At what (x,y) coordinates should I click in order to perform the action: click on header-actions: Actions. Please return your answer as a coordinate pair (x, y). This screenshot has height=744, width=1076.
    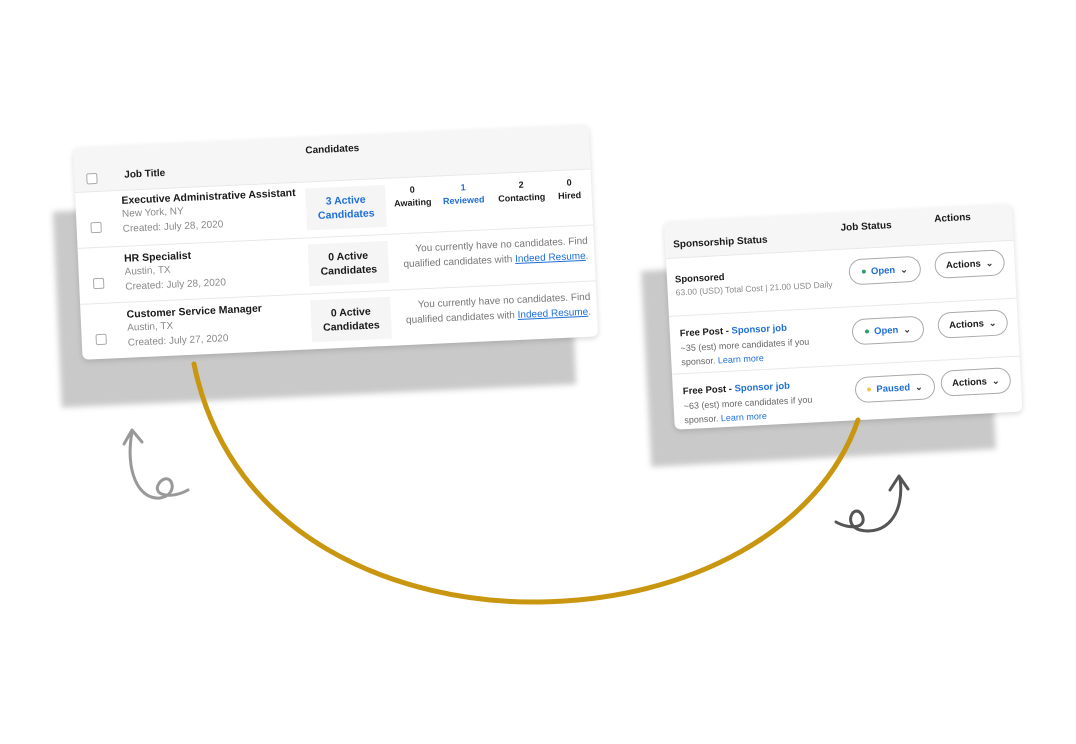
    Looking at the image, I should click on (952, 218).